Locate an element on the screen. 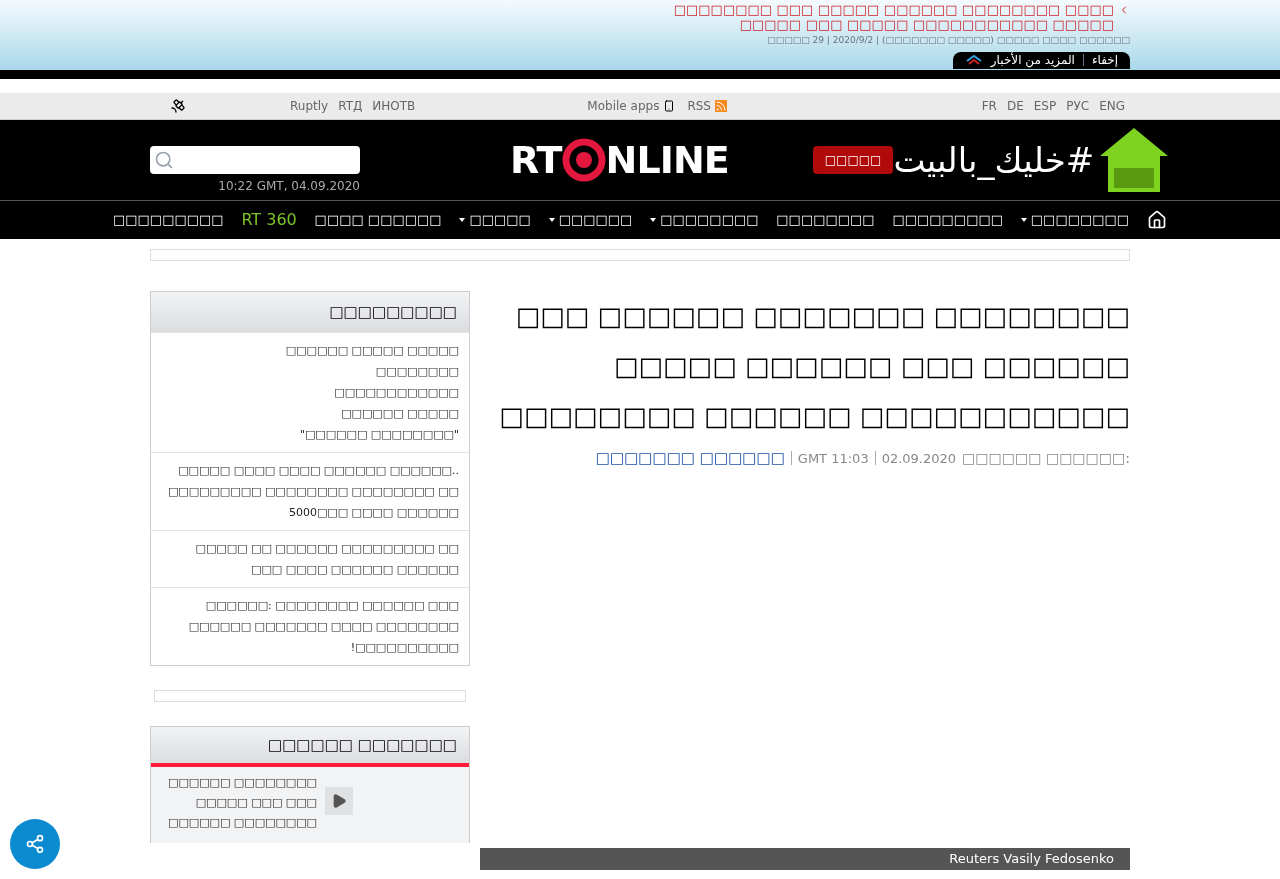  search-icon is located at coordinates (164, 159).